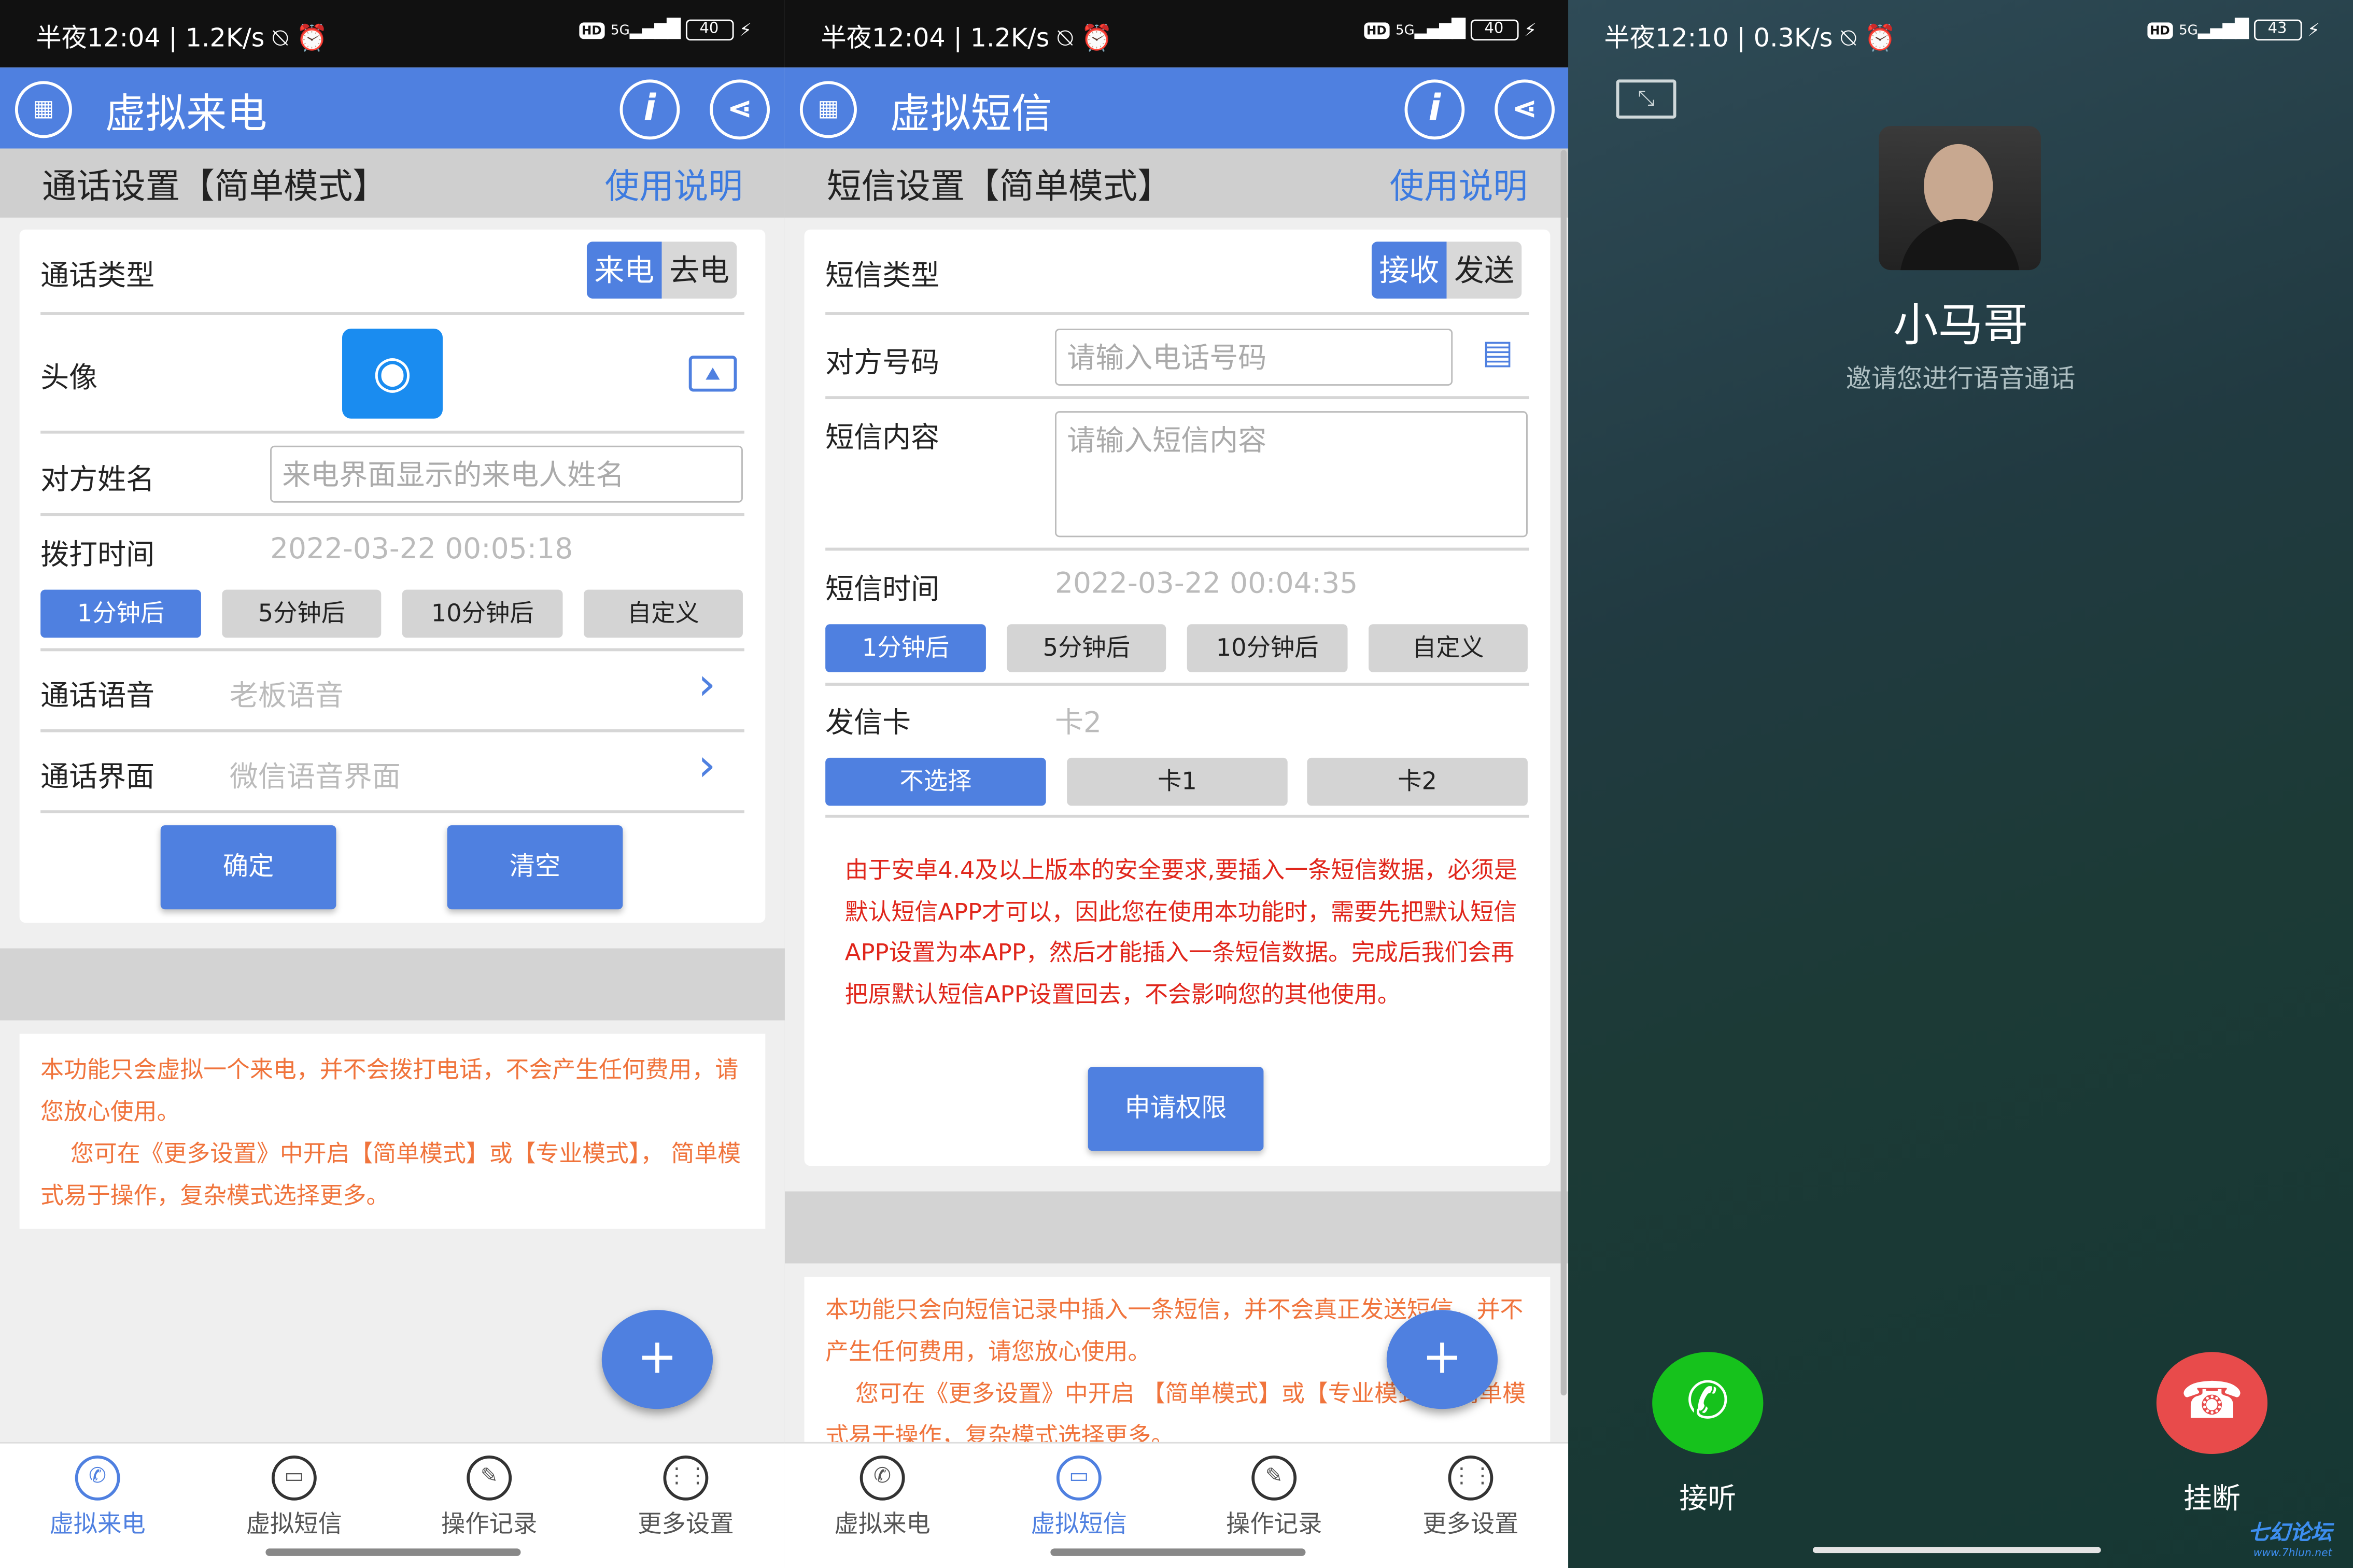  Describe the element at coordinates (999, 187) in the screenshot. I see `section-title: 短信设置【简单模式】` at that location.